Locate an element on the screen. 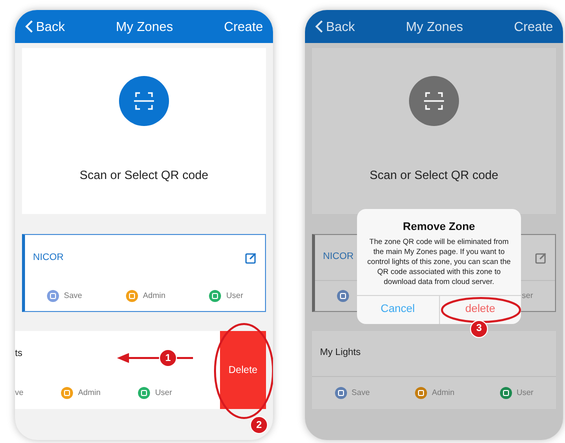 The width and height of the screenshot is (565, 443). step-badge: 2 is located at coordinates (259, 425).